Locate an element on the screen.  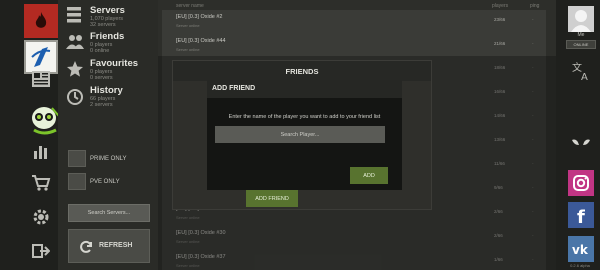
status-badge: ONLINE is located at coordinates (581, 44).